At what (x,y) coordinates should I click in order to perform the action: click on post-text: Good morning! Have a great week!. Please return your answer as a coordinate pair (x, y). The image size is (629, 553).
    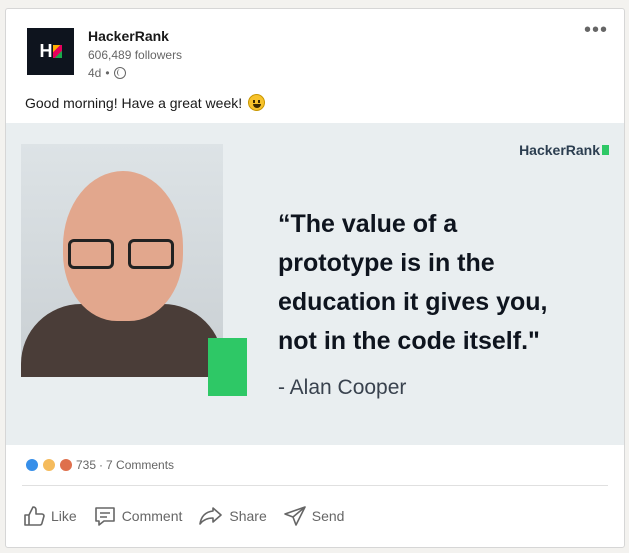
    Looking at the image, I should click on (134, 102).